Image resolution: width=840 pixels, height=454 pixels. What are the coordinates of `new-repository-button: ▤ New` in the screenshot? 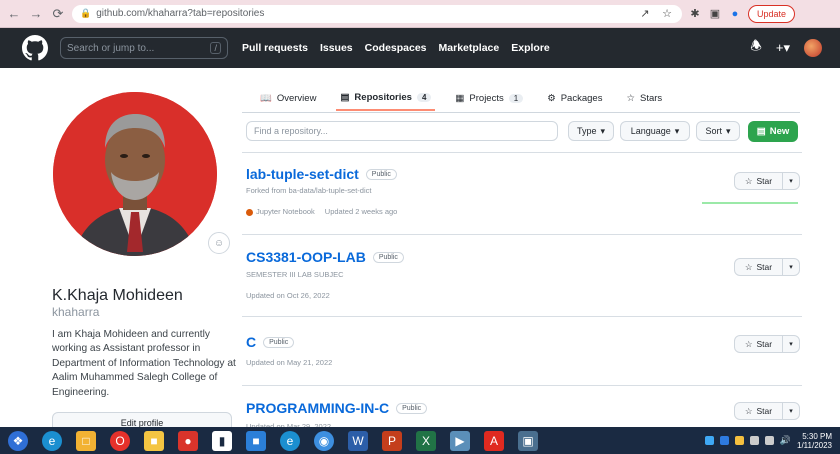 It's located at (773, 131).